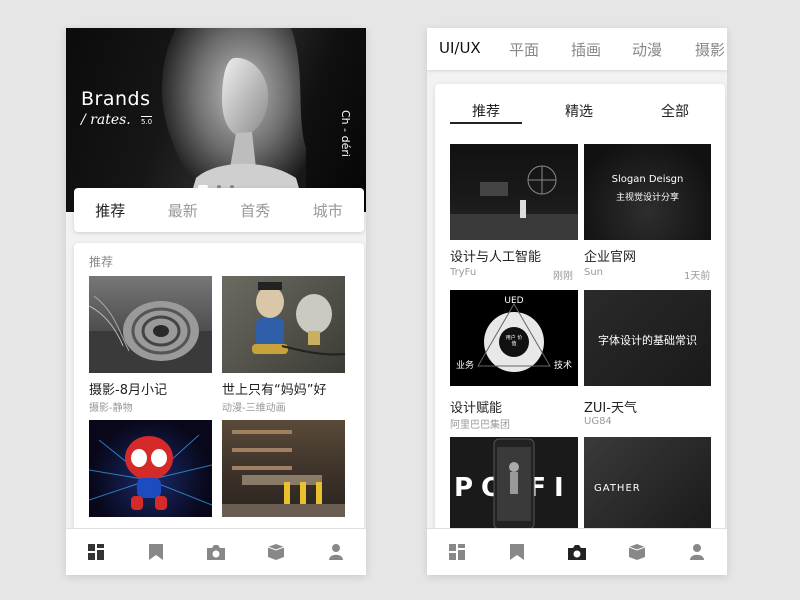  What do you see at coordinates (274, 388) in the screenshot?
I see `item-title: 世上只有“妈妈”好` at bounding box center [274, 388].